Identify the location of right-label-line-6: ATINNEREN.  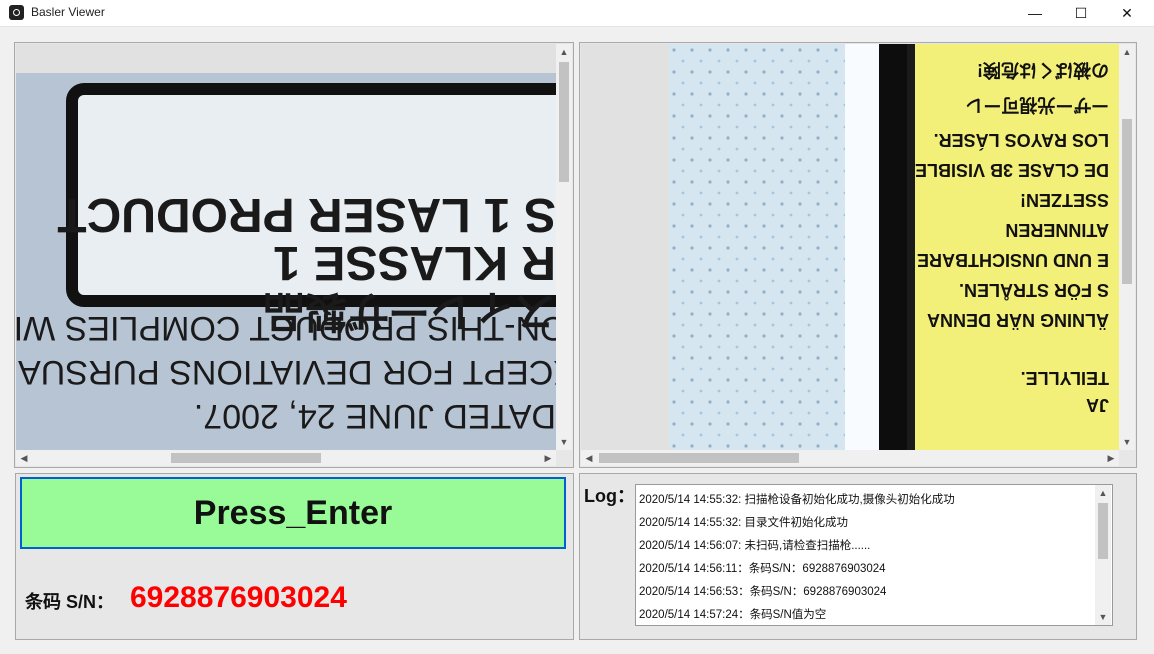
(1057, 230).